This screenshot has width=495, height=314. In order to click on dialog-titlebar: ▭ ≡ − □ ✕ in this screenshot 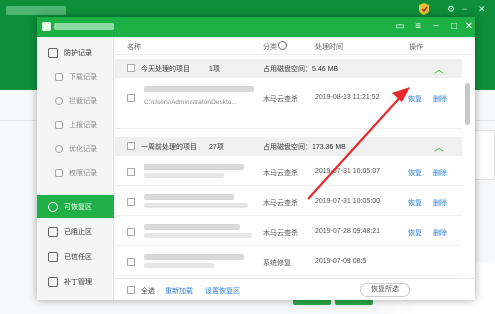, I will do `click(256, 27)`.